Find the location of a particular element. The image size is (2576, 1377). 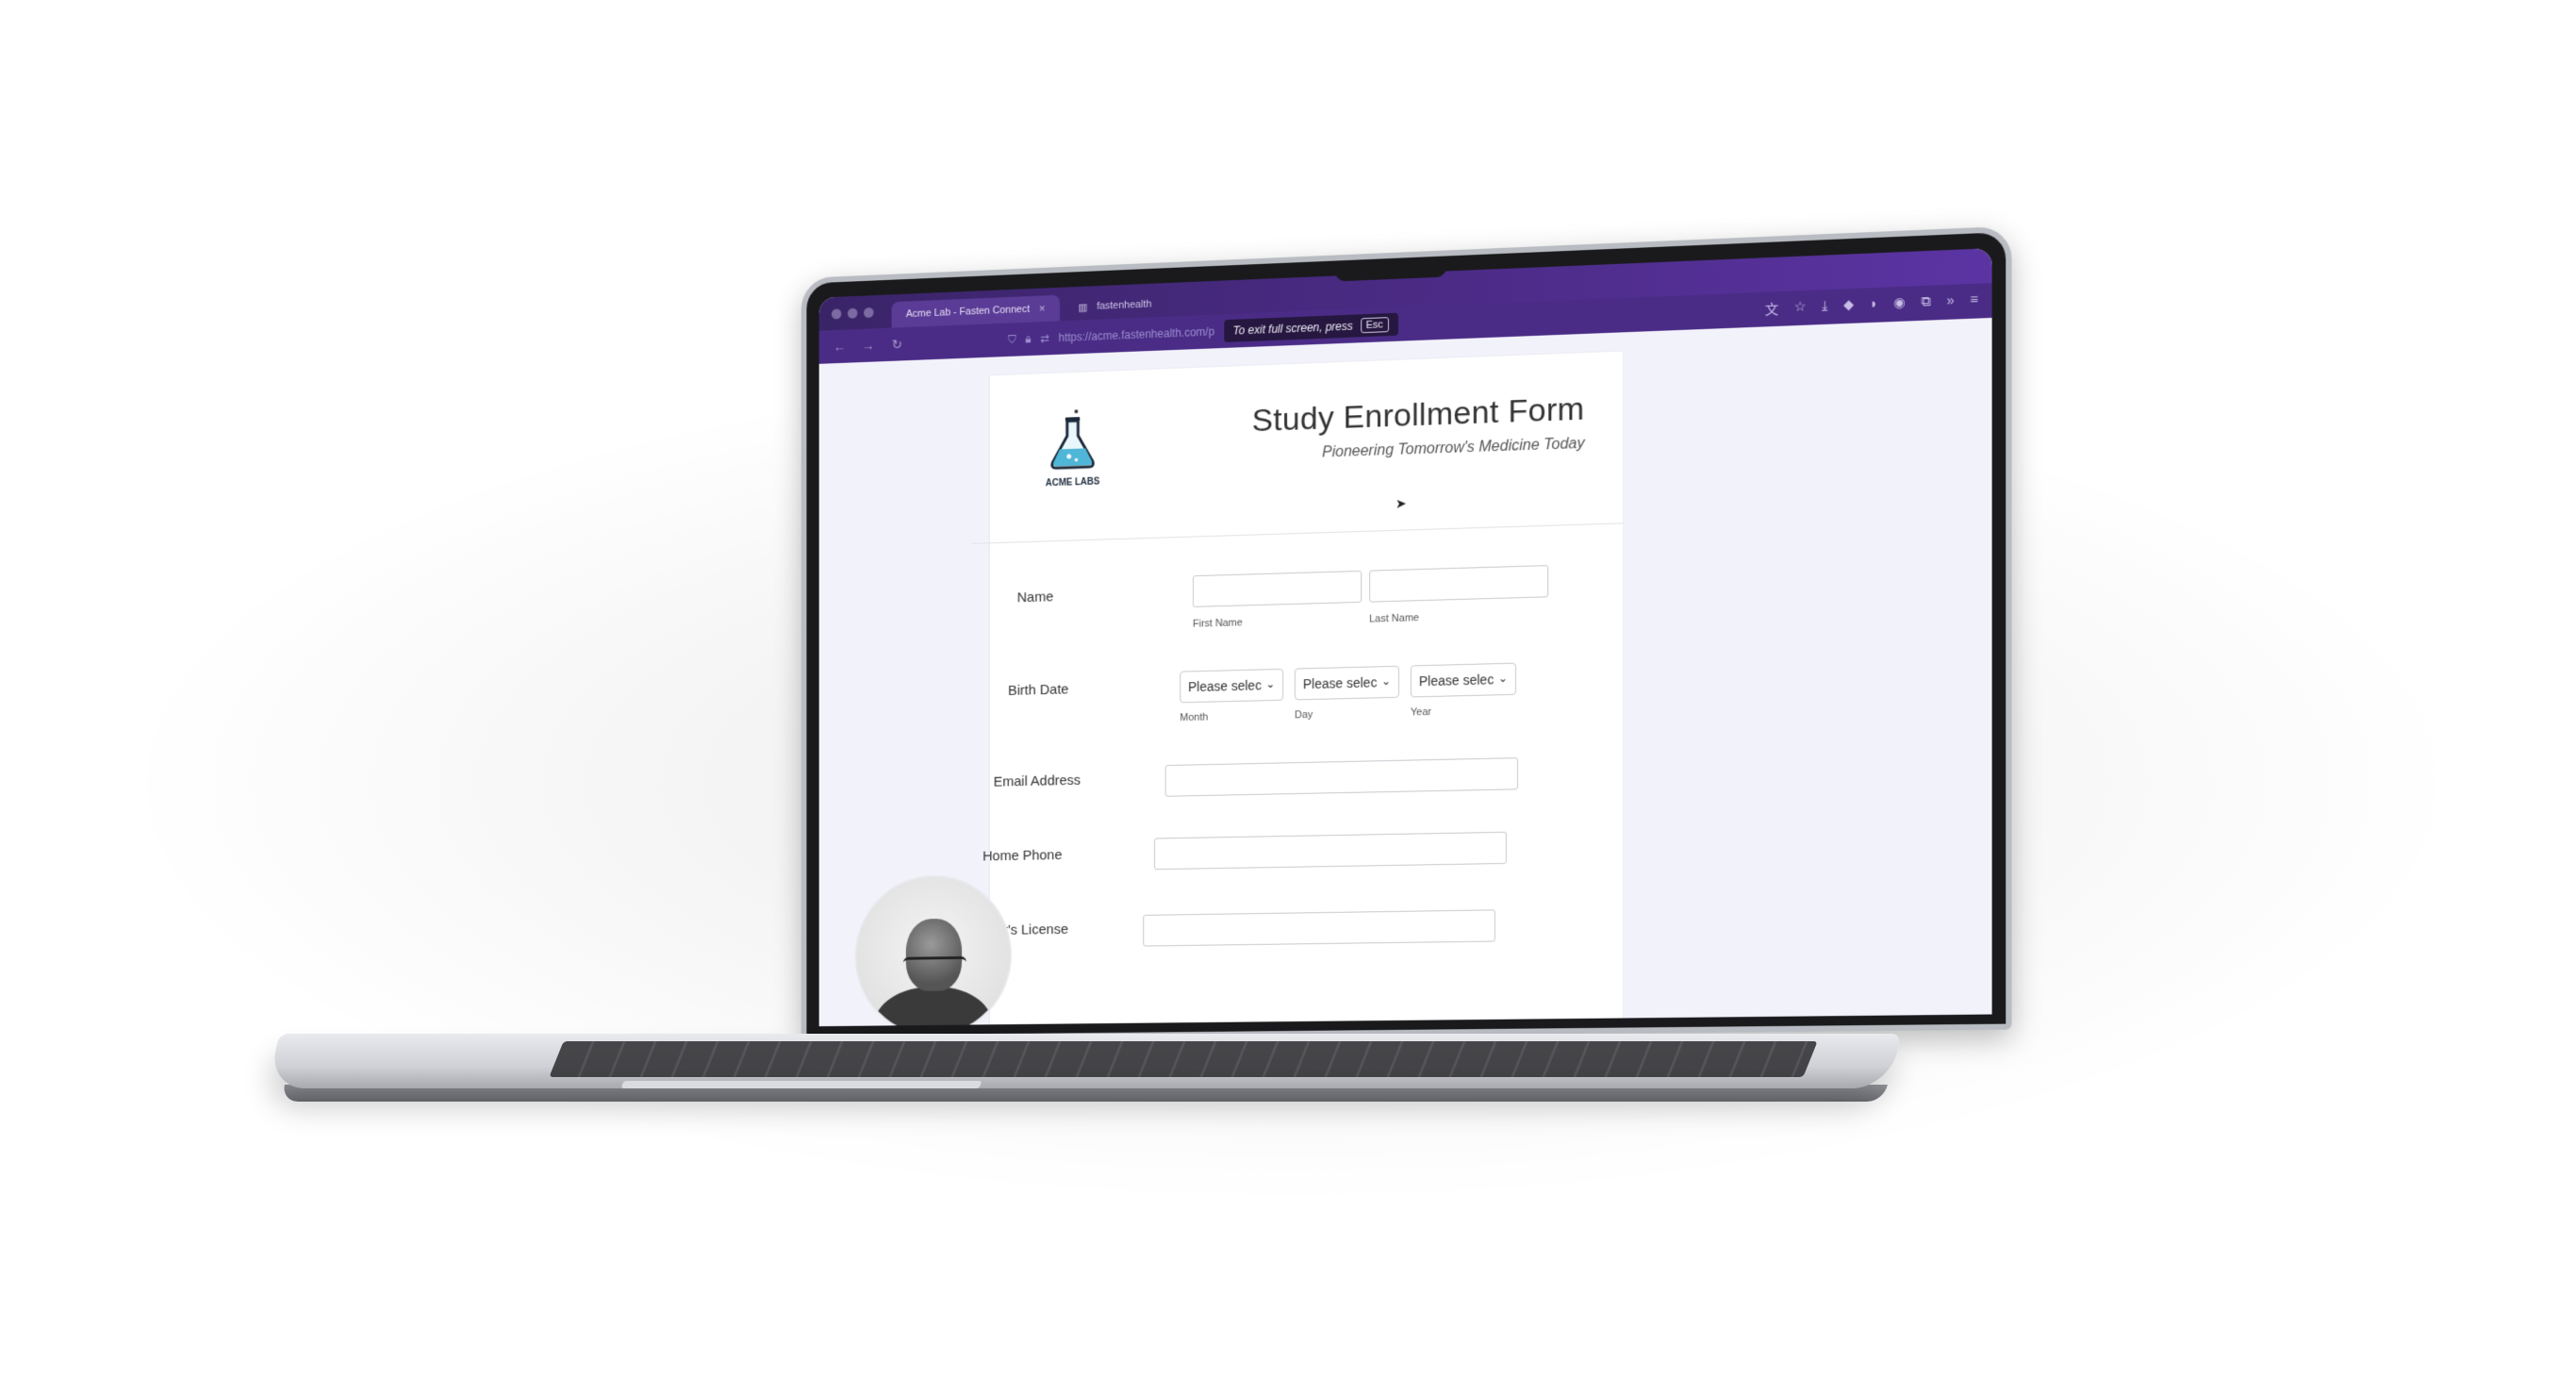

toolbar-icons: 文 ☆ ⤓ ◆ ◗ ◉ ⧉ » ≡ is located at coordinates (1871, 305).